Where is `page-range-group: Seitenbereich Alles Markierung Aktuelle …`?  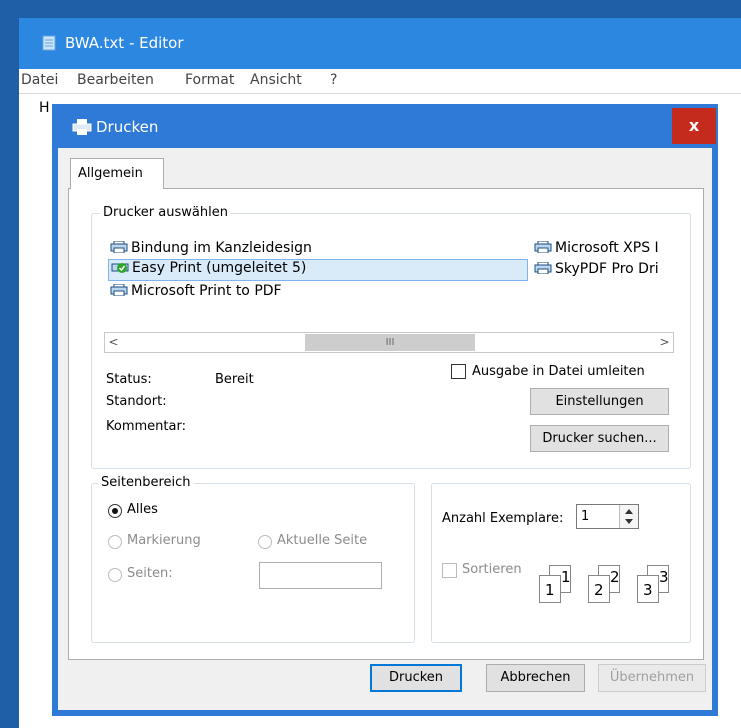
page-range-group: Seitenbereich Alles Markierung Aktuelle … is located at coordinates (253, 559).